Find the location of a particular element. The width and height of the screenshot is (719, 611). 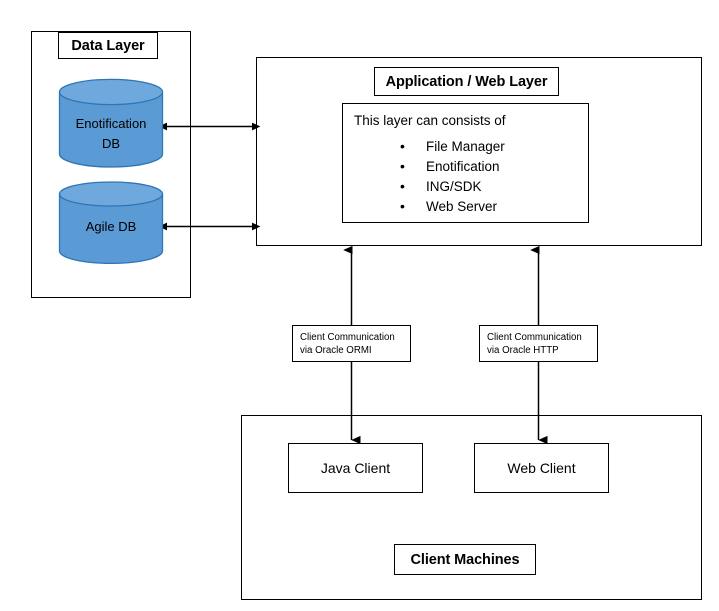

connector-label-ormi-line2: via Oracle ORMI is located at coordinates (336, 350).